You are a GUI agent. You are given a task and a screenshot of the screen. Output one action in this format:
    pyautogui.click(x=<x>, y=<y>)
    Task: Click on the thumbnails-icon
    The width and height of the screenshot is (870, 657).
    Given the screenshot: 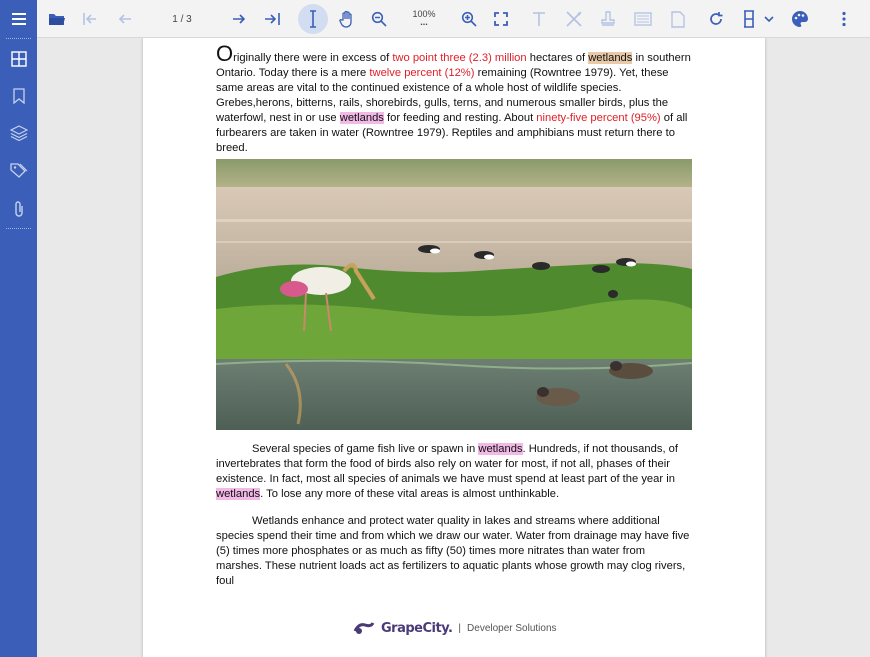 What is the action you would take?
    pyautogui.click(x=18, y=58)
    